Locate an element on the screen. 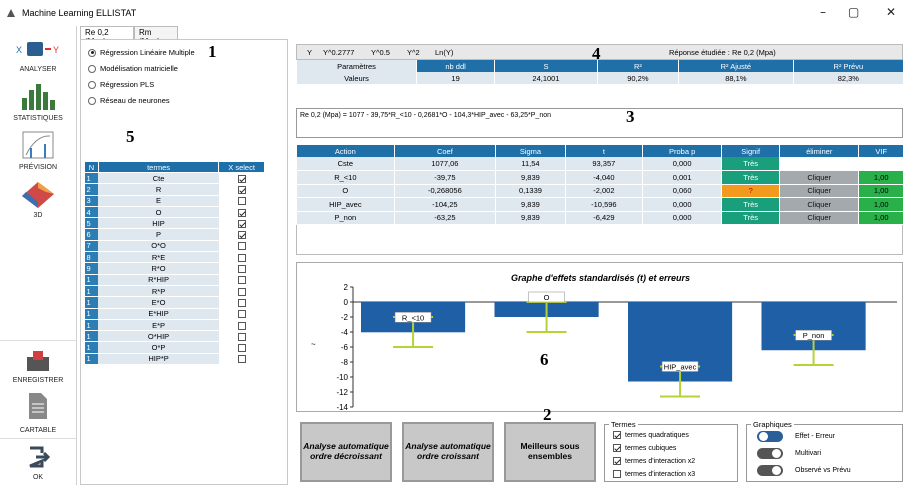  table-row: 1 E*O is located at coordinates (174, 302).